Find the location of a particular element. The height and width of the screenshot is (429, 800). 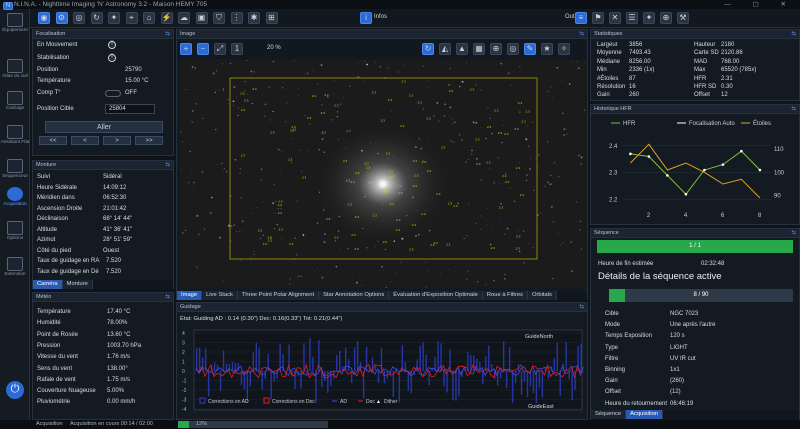

camera-icon: ◉ is located at coordinates (44, 18).